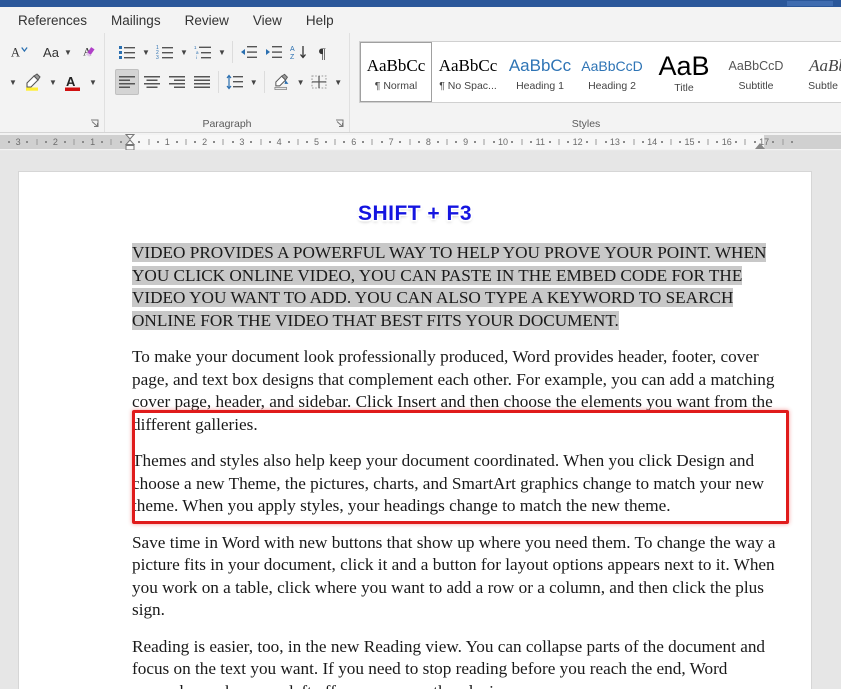 This screenshot has width=841, height=689. What do you see at coordinates (18, 142) in the screenshot?
I see `ruler-label: 3` at bounding box center [18, 142].